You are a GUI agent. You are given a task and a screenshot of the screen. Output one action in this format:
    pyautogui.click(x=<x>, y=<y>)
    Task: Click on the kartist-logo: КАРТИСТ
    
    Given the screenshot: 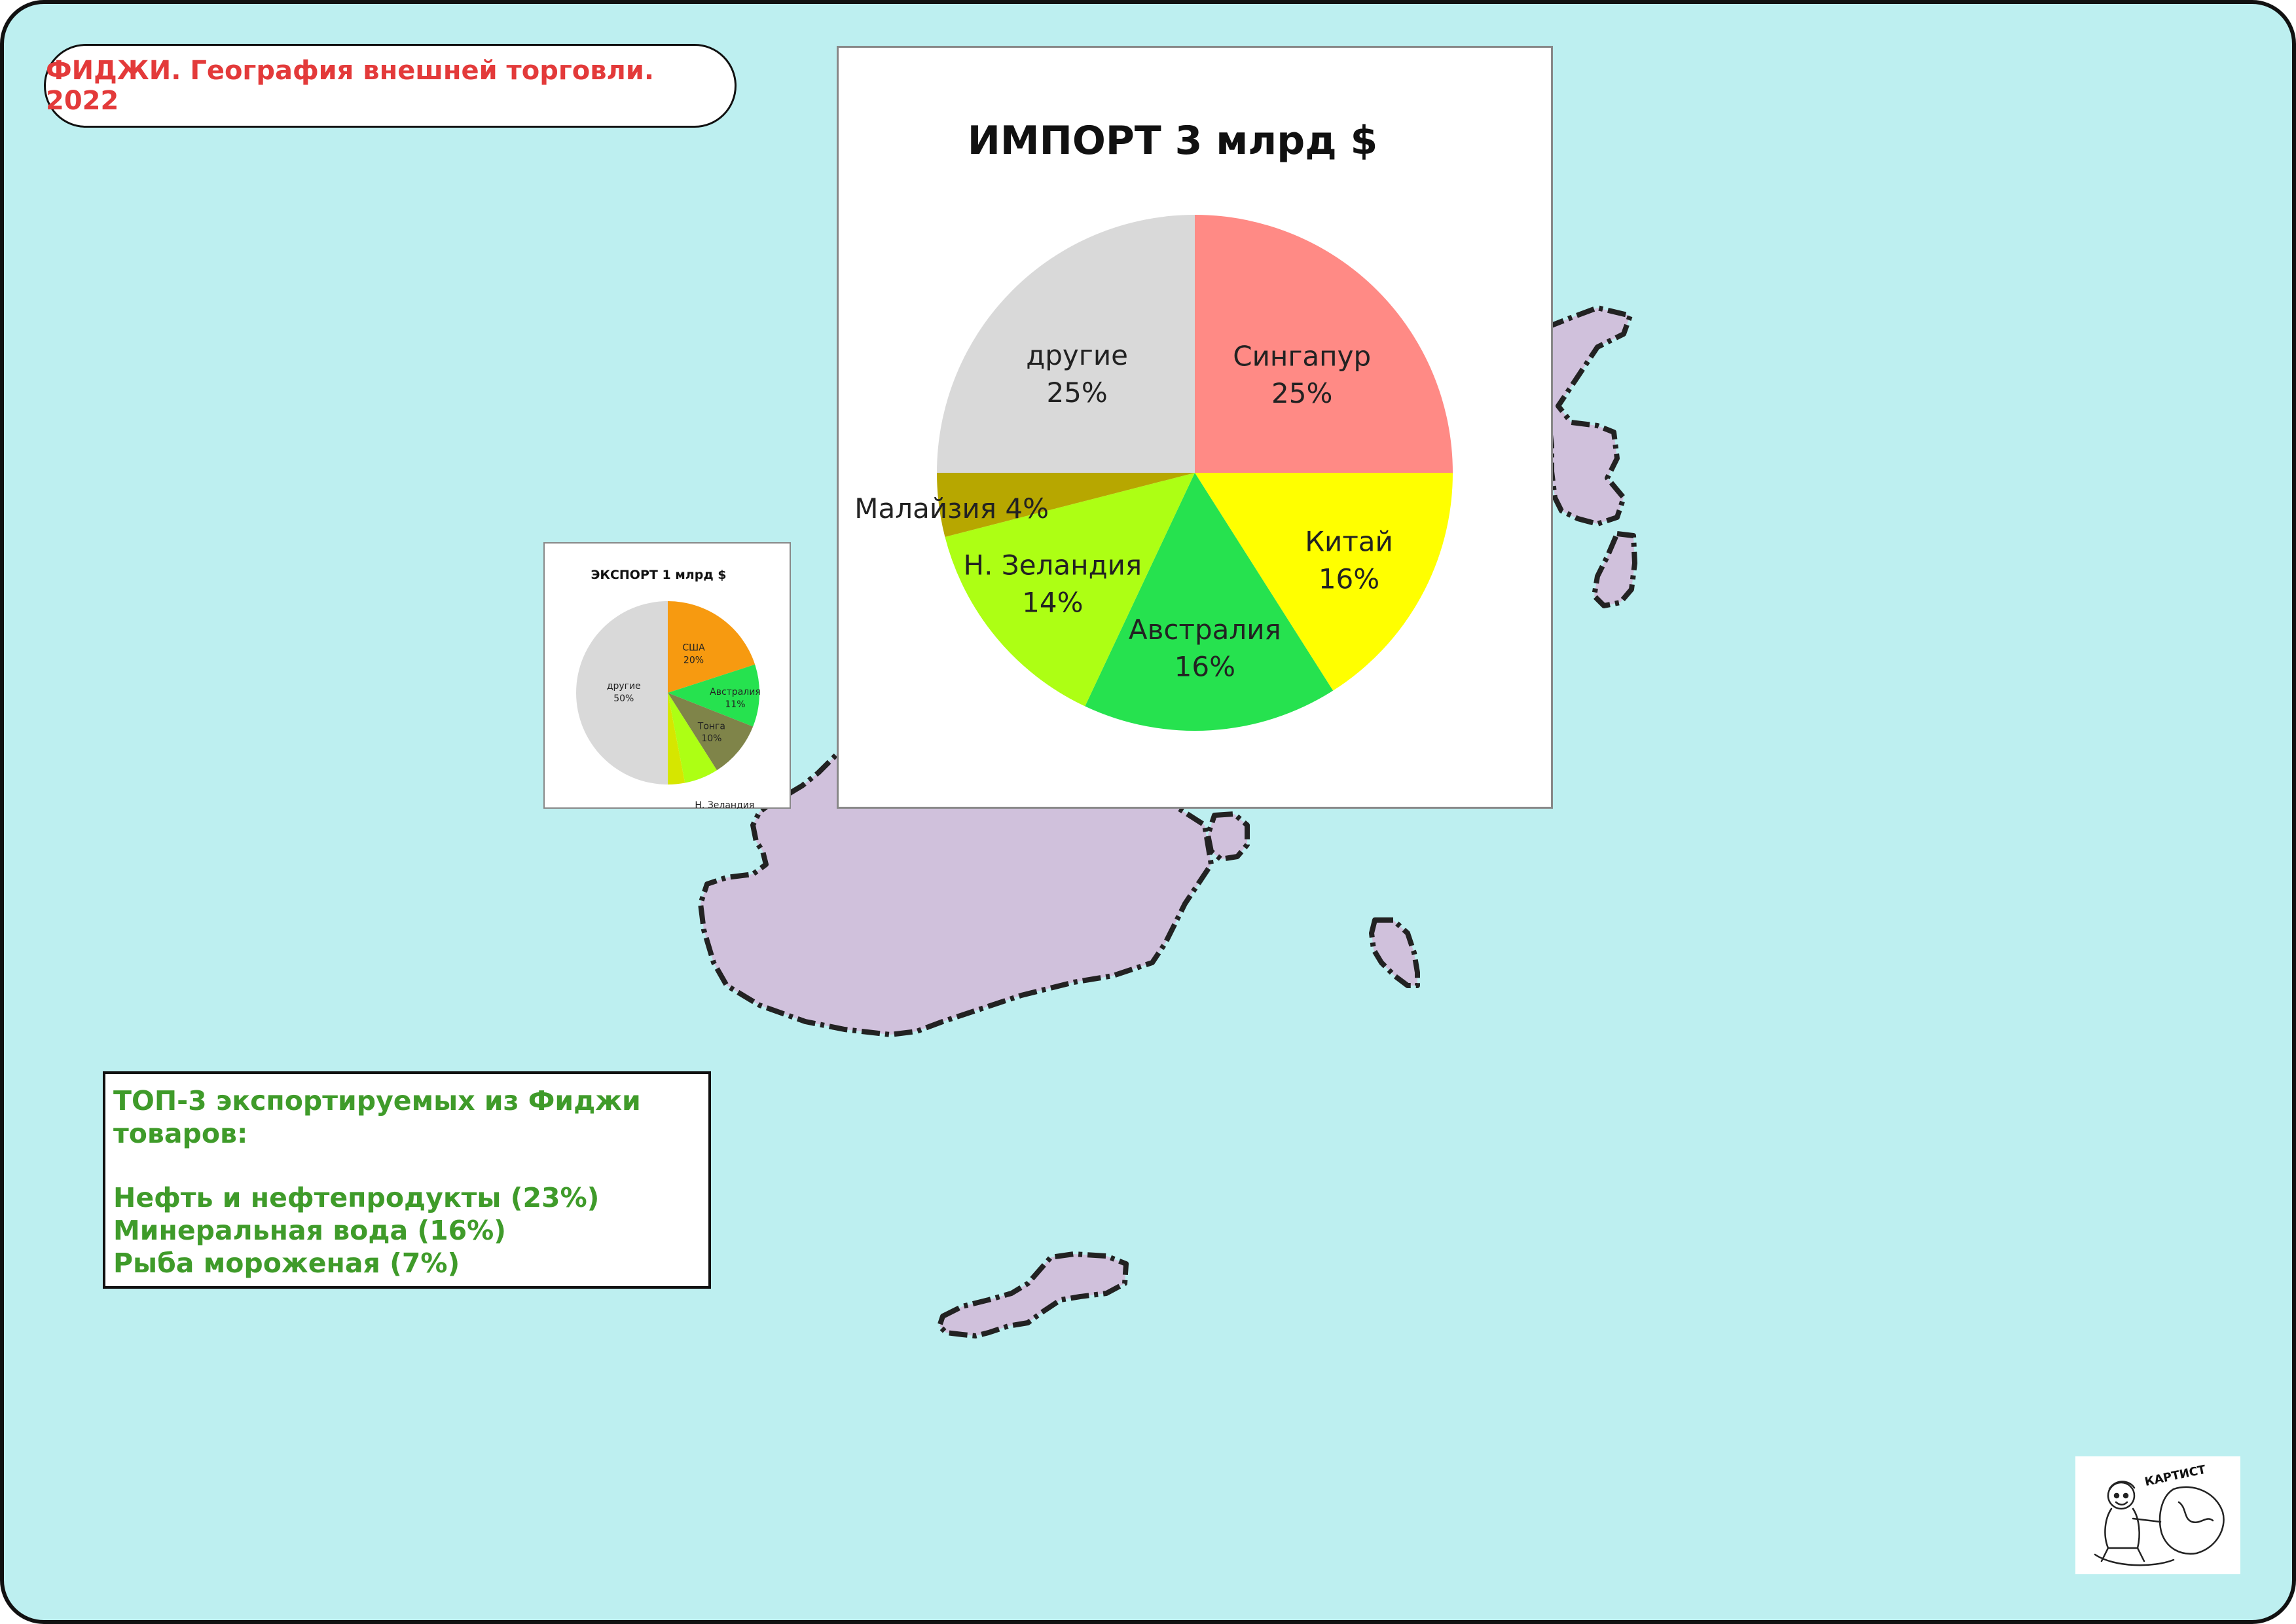 What is the action you would take?
    pyautogui.click(x=2157, y=1515)
    